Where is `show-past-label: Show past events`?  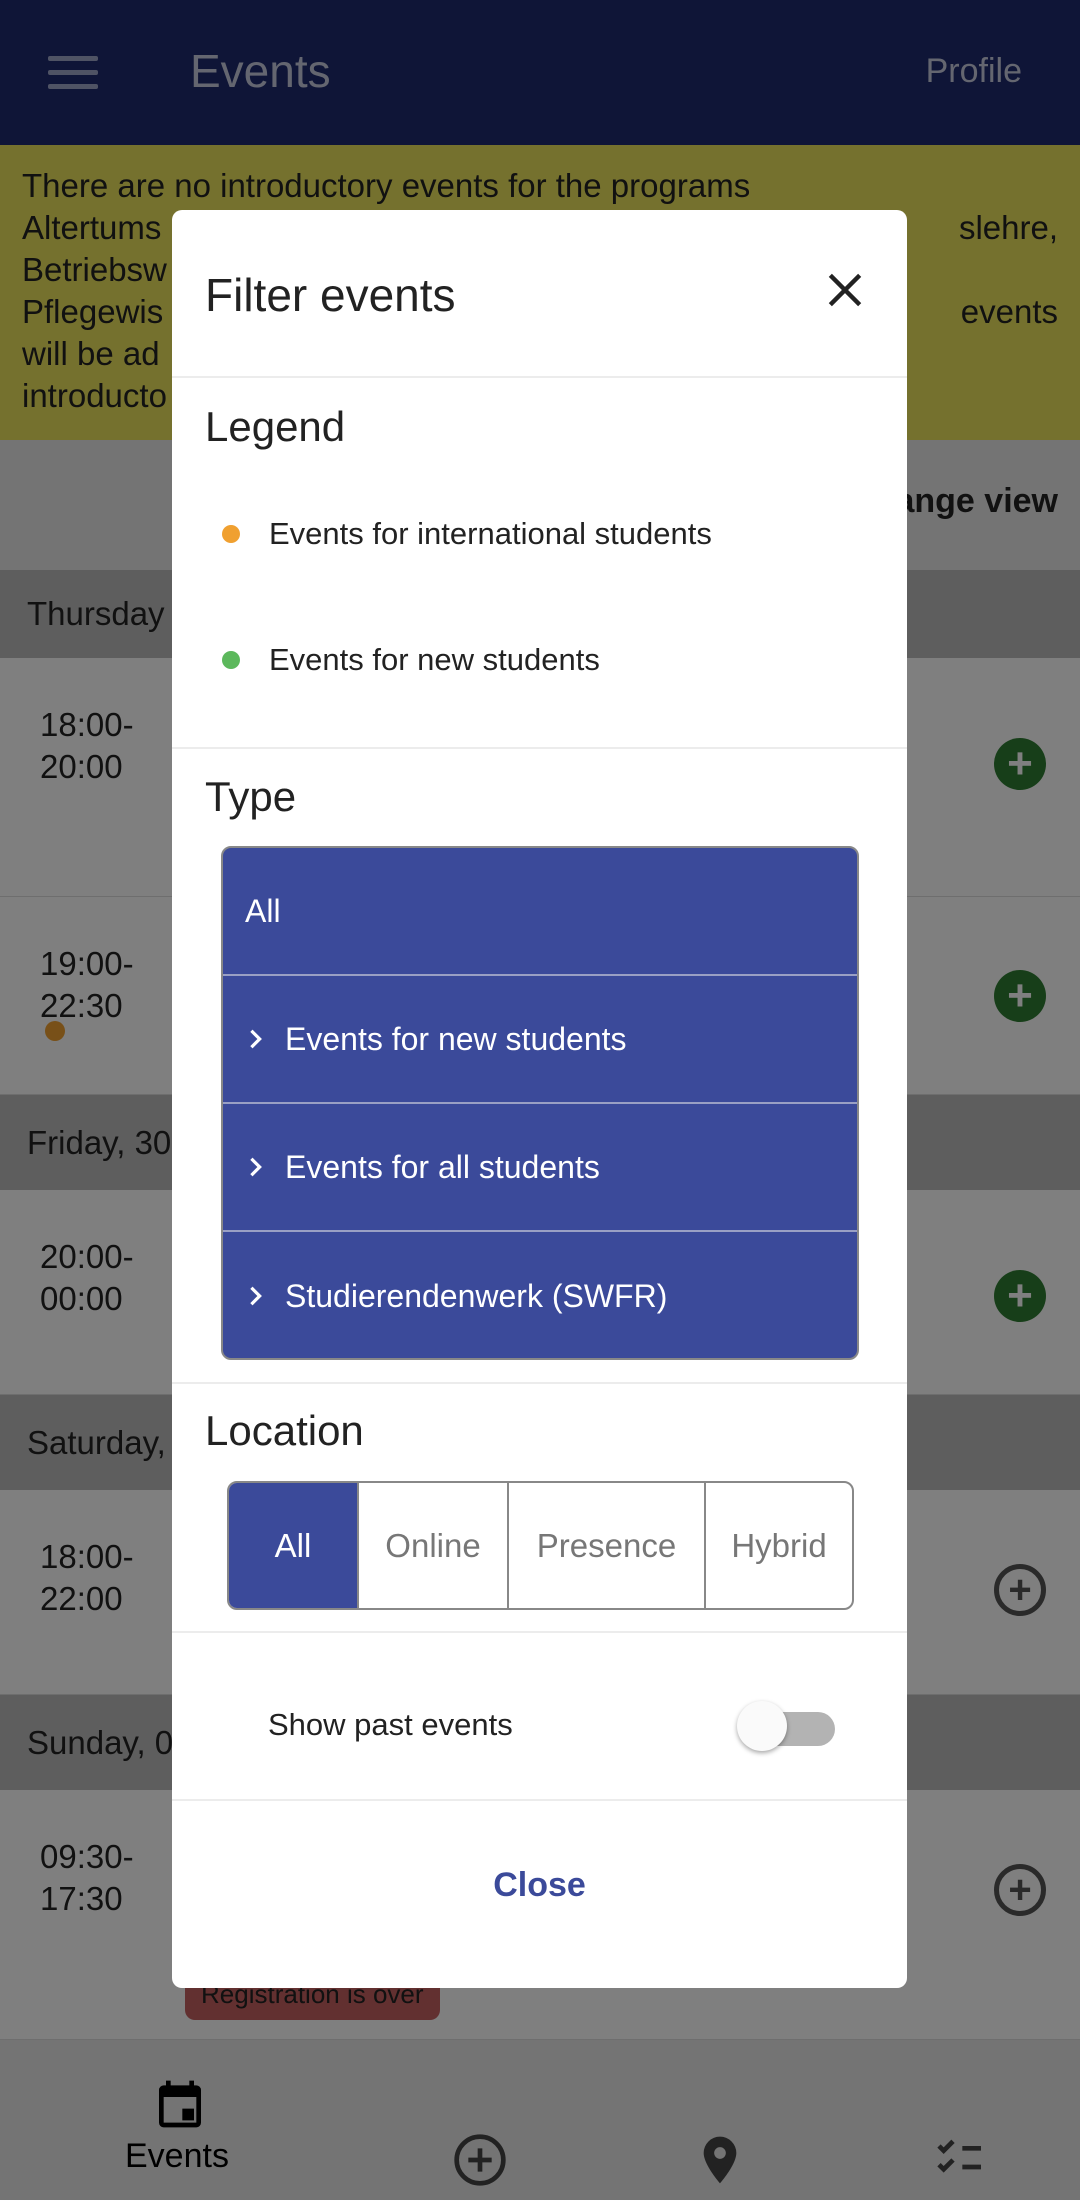 show-past-label: Show past events is located at coordinates (390, 1724).